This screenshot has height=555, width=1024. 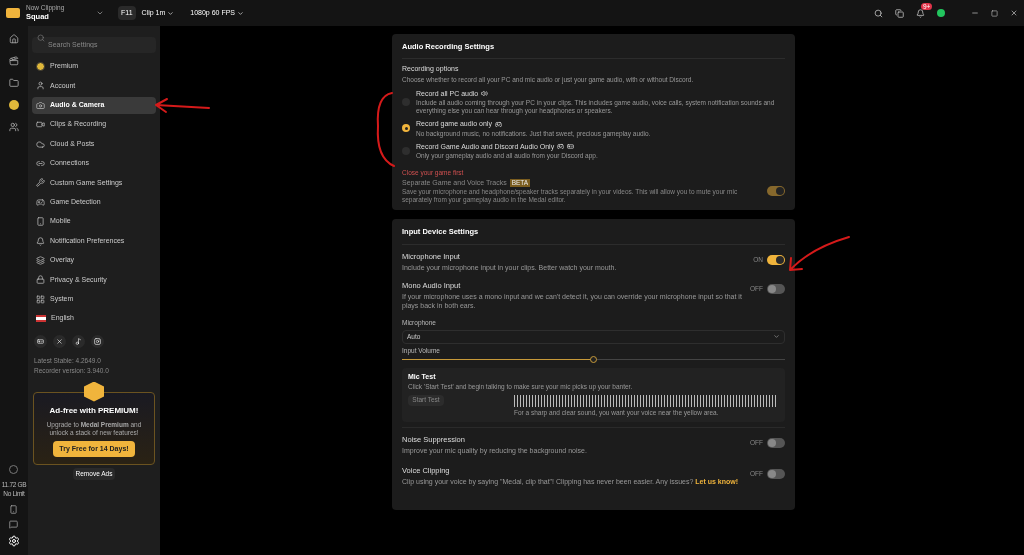 What do you see at coordinates (40, 280) in the screenshot?
I see `lock-icon` at bounding box center [40, 280].